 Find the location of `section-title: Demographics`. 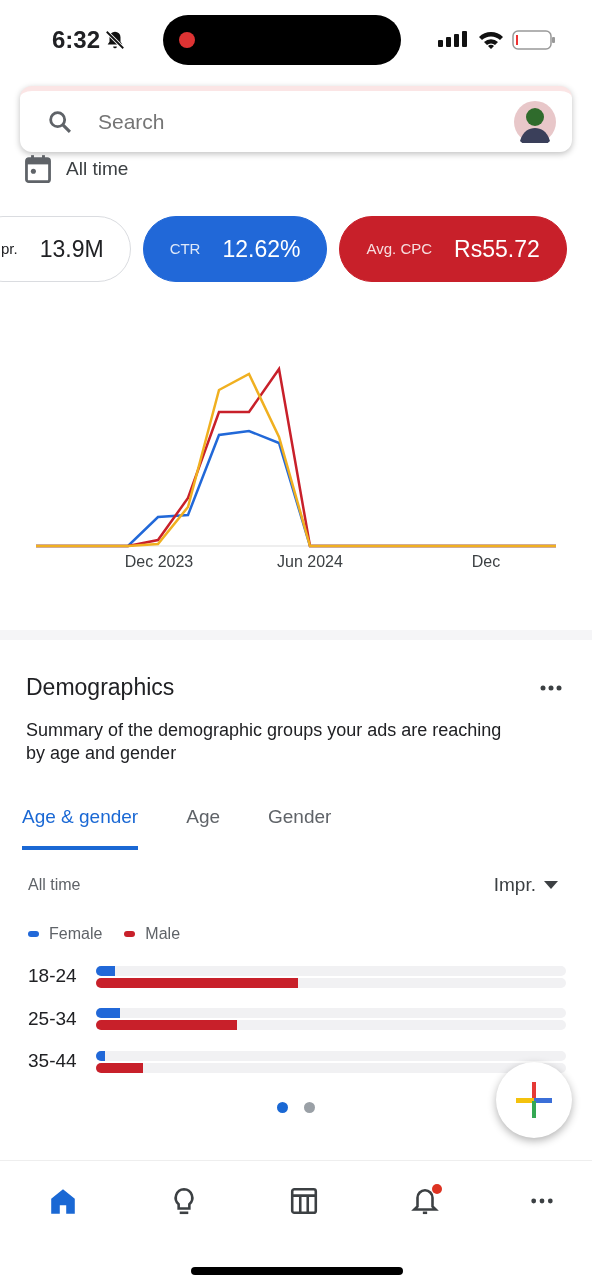

section-title: Demographics is located at coordinates (100, 687).